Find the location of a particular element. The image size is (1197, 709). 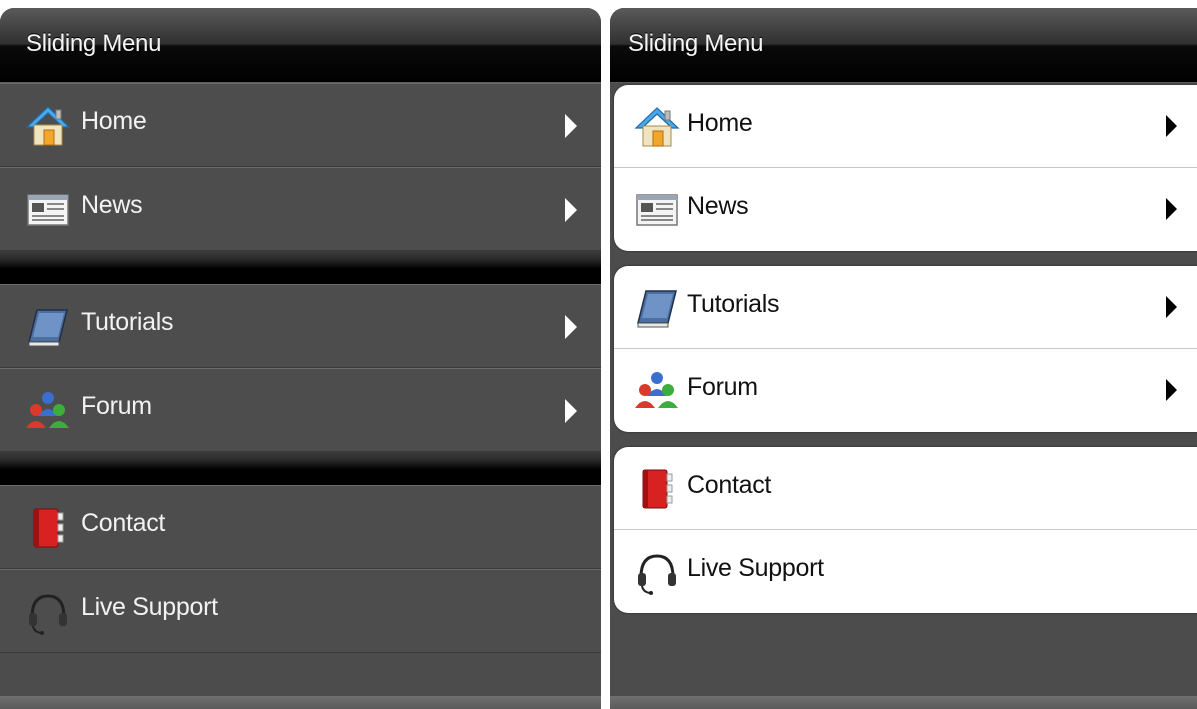

menu-group-3: Contact Live Support is located at coordinates (905, 530).